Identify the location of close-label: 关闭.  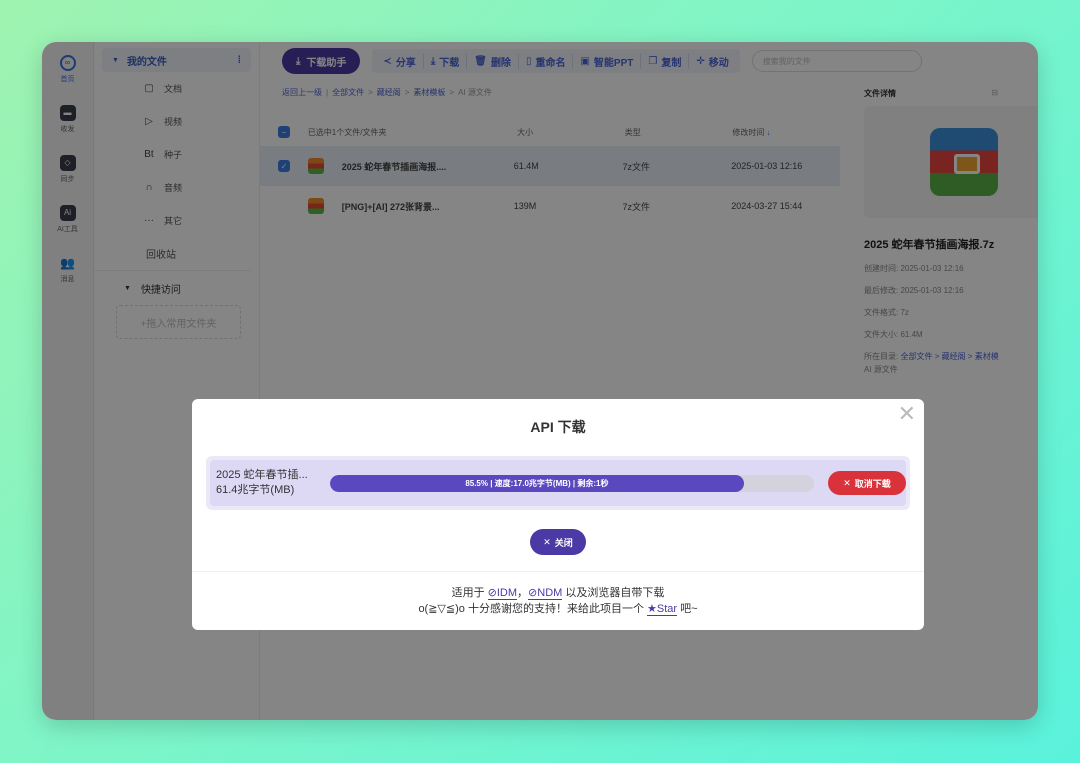
(563, 542).